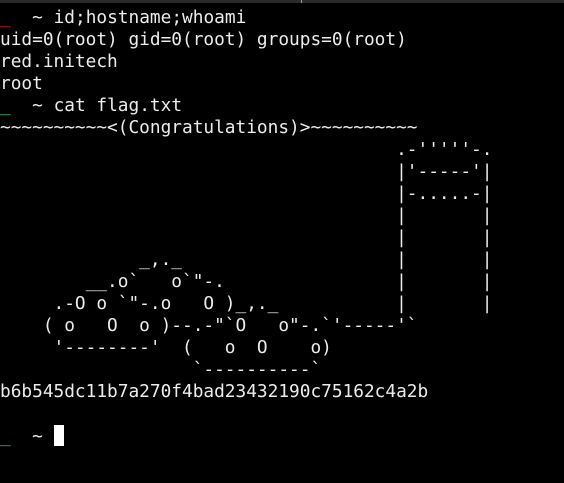 The width and height of the screenshot is (564, 483). What do you see at coordinates (282, 436) in the screenshot?
I see `prompt-line-3: _ ~` at bounding box center [282, 436].